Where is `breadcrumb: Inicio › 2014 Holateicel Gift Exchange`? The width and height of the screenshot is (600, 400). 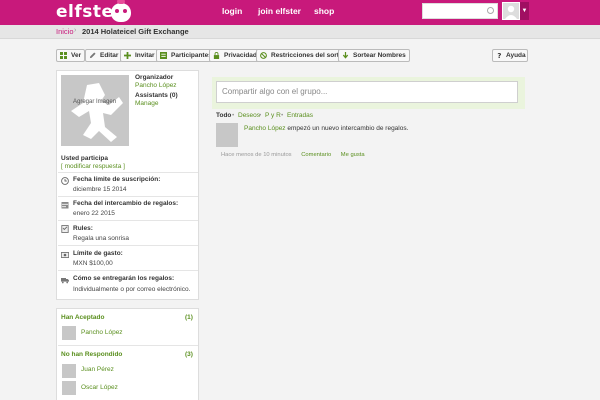
breadcrumb: Inicio › 2014 Holateicel Gift Exchange is located at coordinates (300, 32).